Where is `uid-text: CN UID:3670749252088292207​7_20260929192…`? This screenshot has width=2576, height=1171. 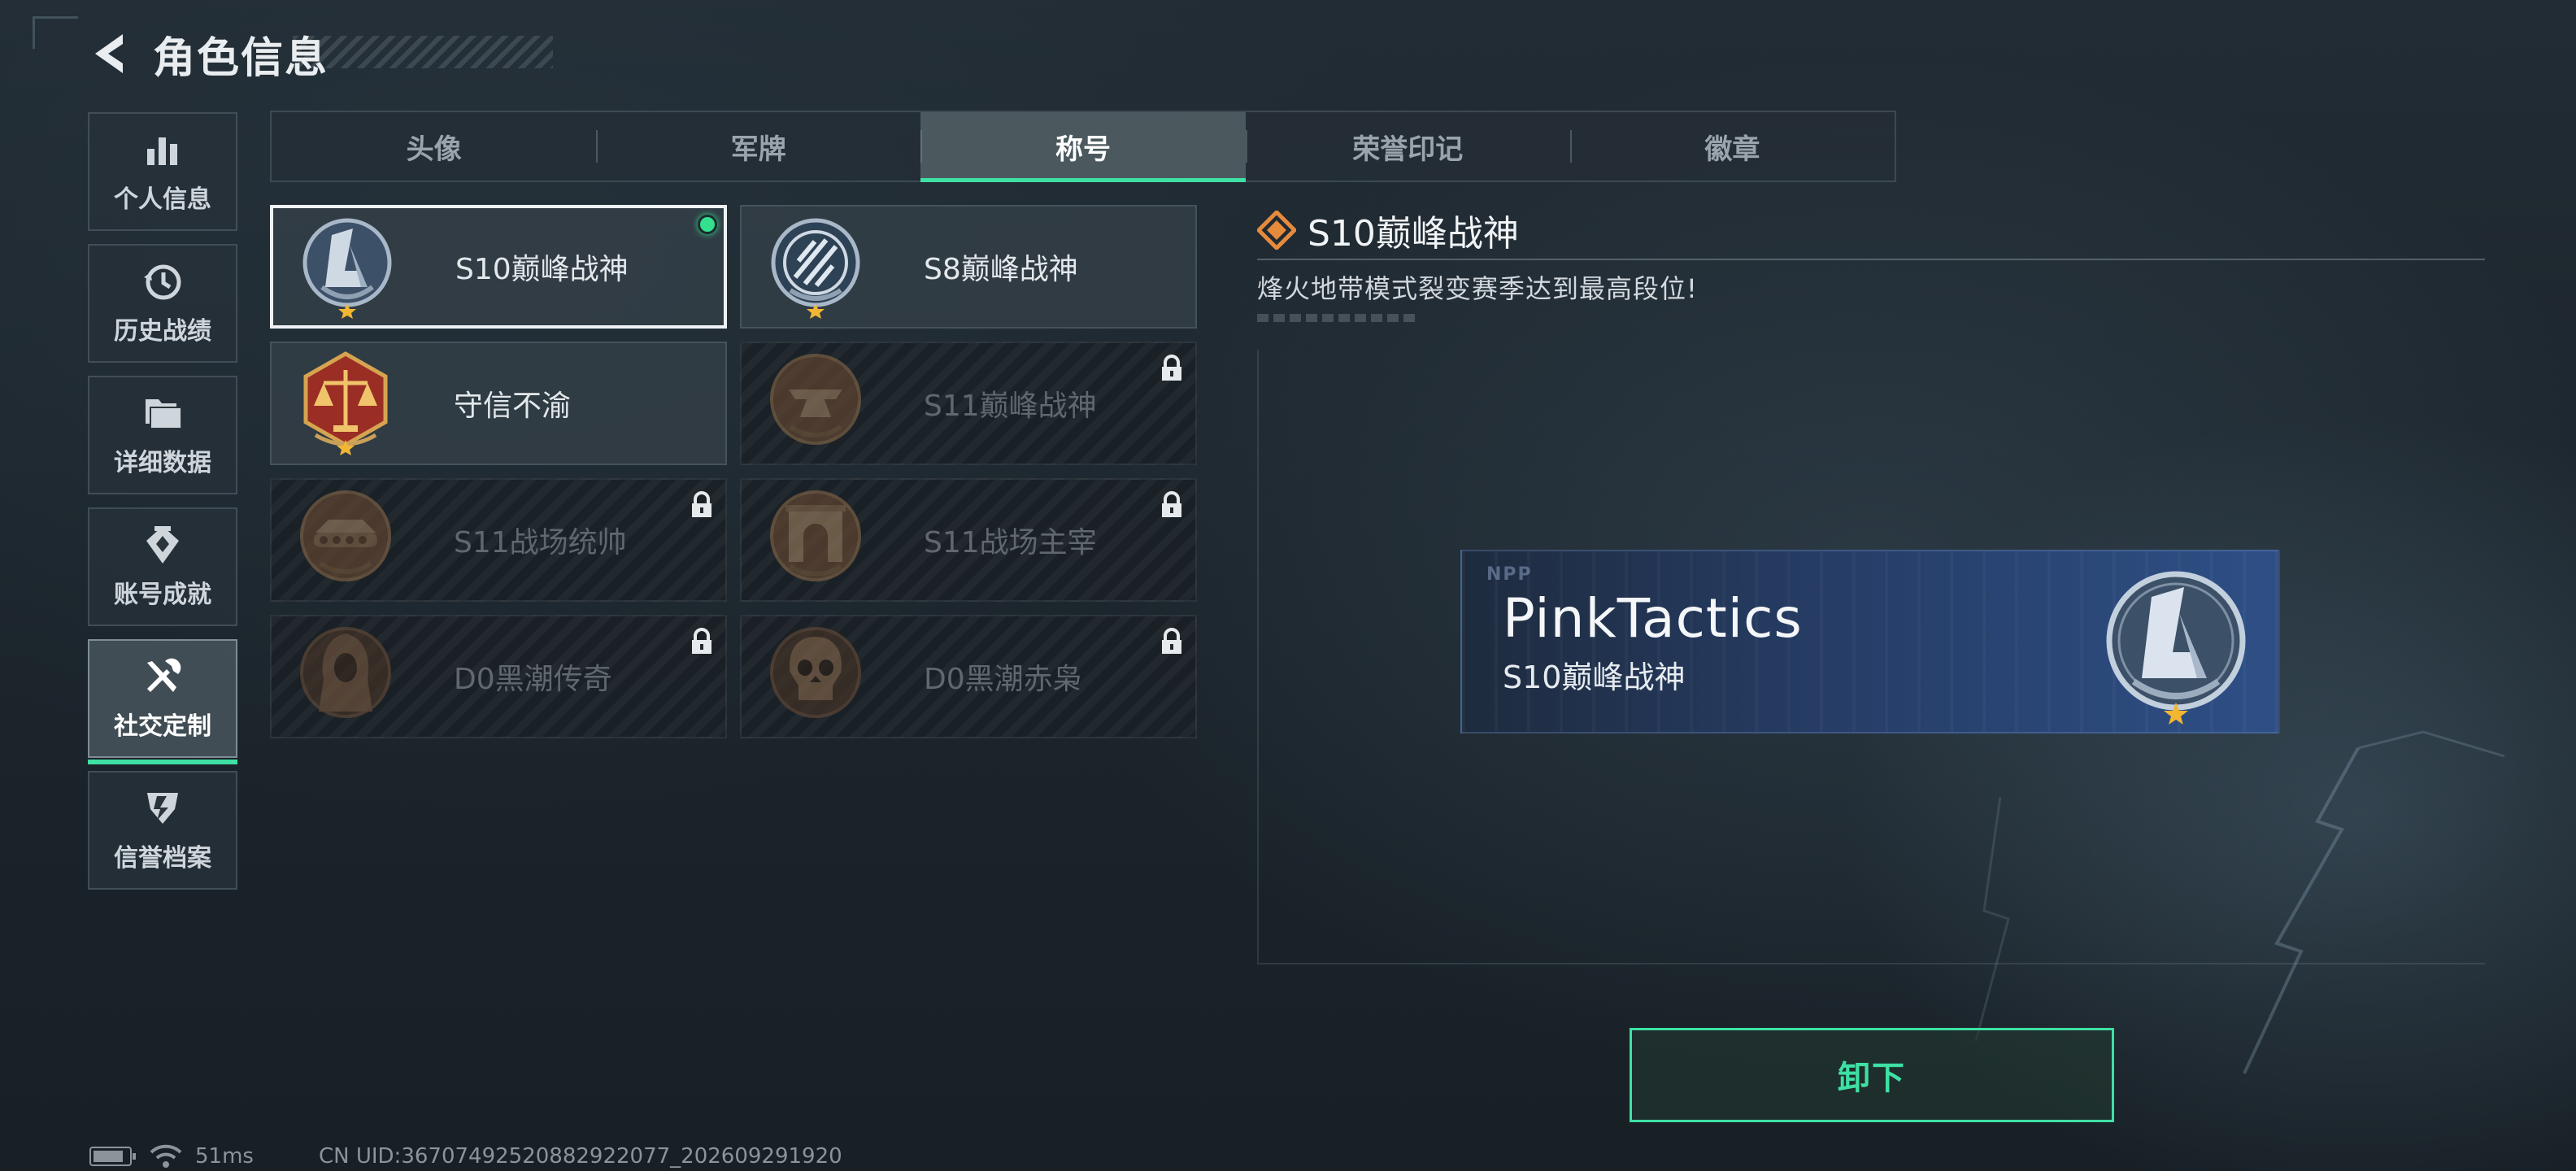 uid-text: CN UID:3670749252088292207​7_20260929192… is located at coordinates (580, 1156).